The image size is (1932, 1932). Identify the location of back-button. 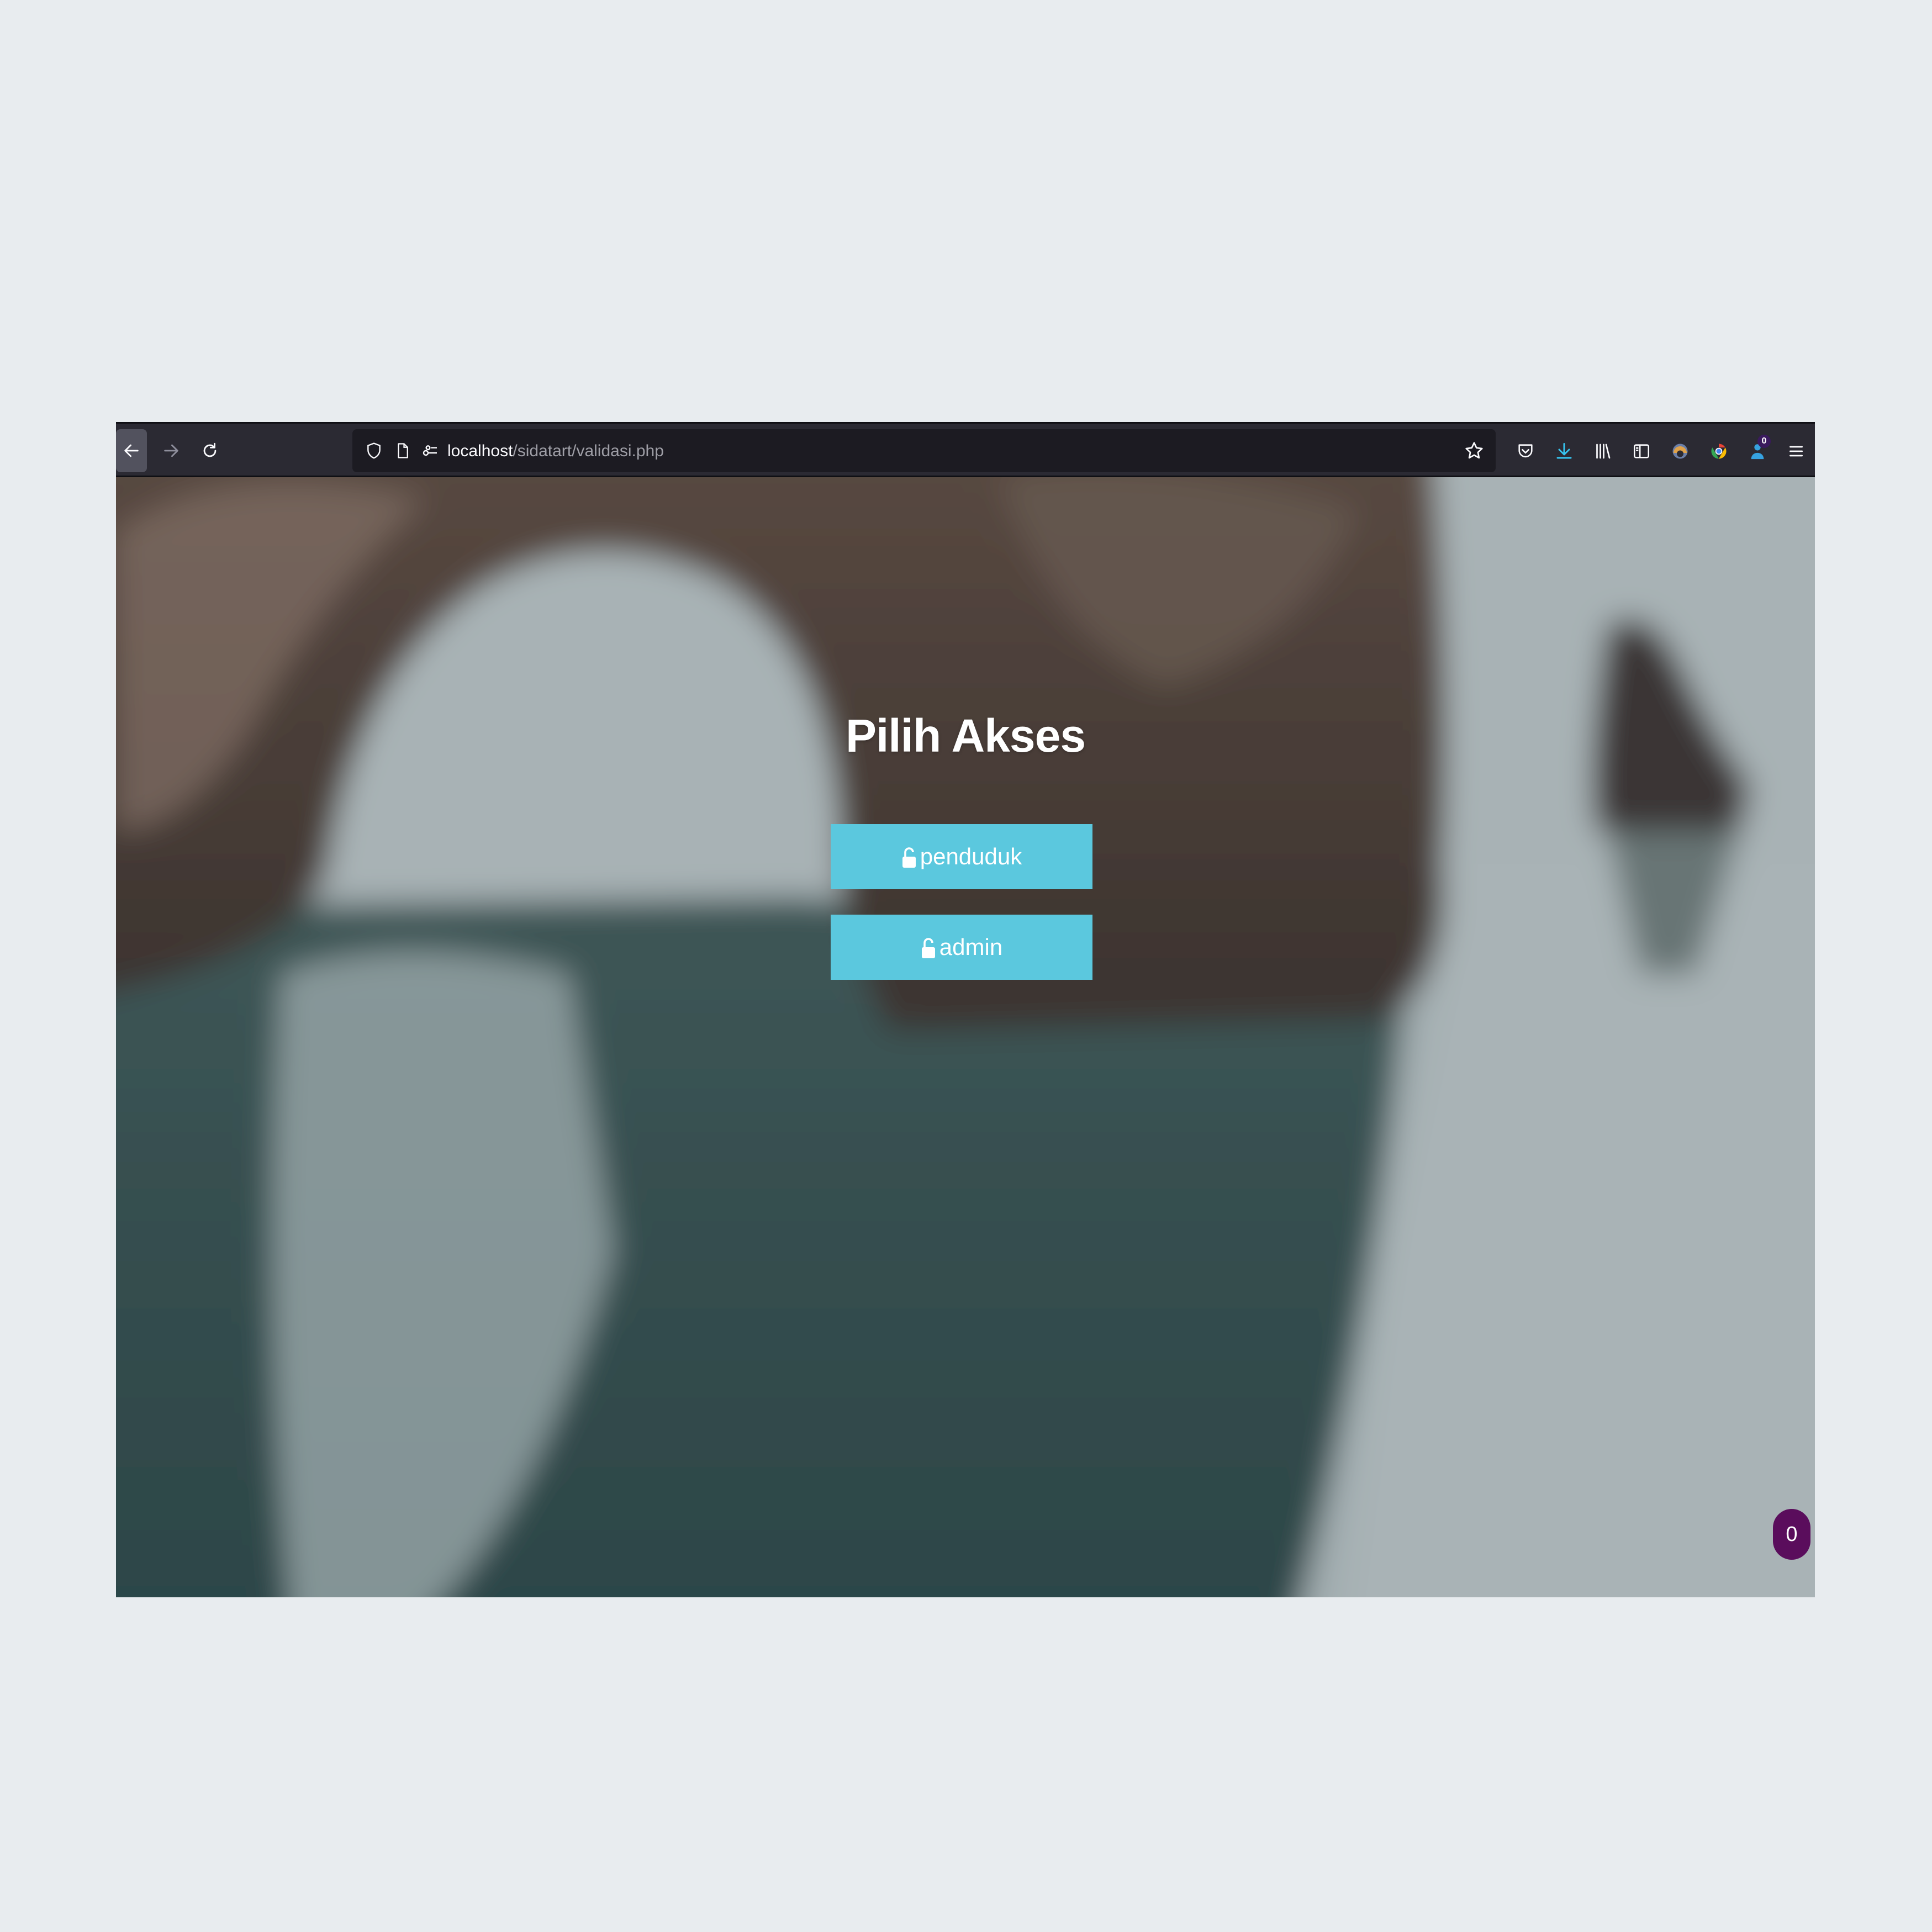
(131, 450).